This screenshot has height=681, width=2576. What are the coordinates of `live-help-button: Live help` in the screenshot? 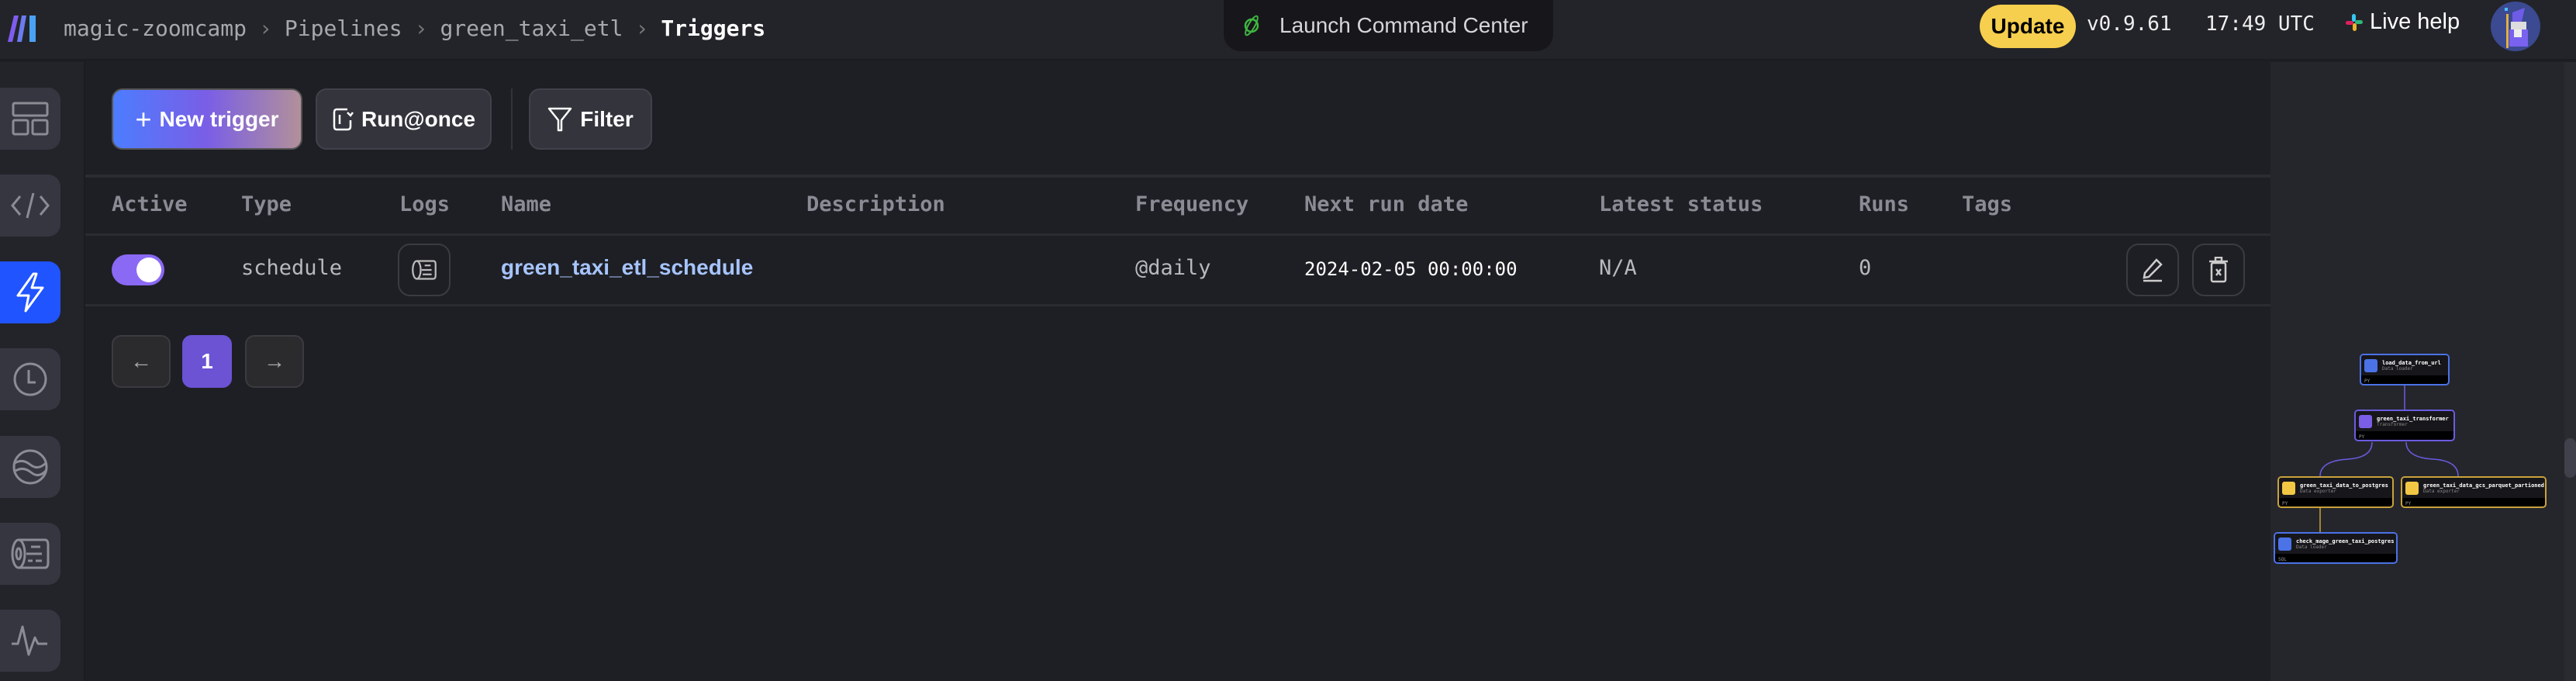 It's located at (2402, 22).